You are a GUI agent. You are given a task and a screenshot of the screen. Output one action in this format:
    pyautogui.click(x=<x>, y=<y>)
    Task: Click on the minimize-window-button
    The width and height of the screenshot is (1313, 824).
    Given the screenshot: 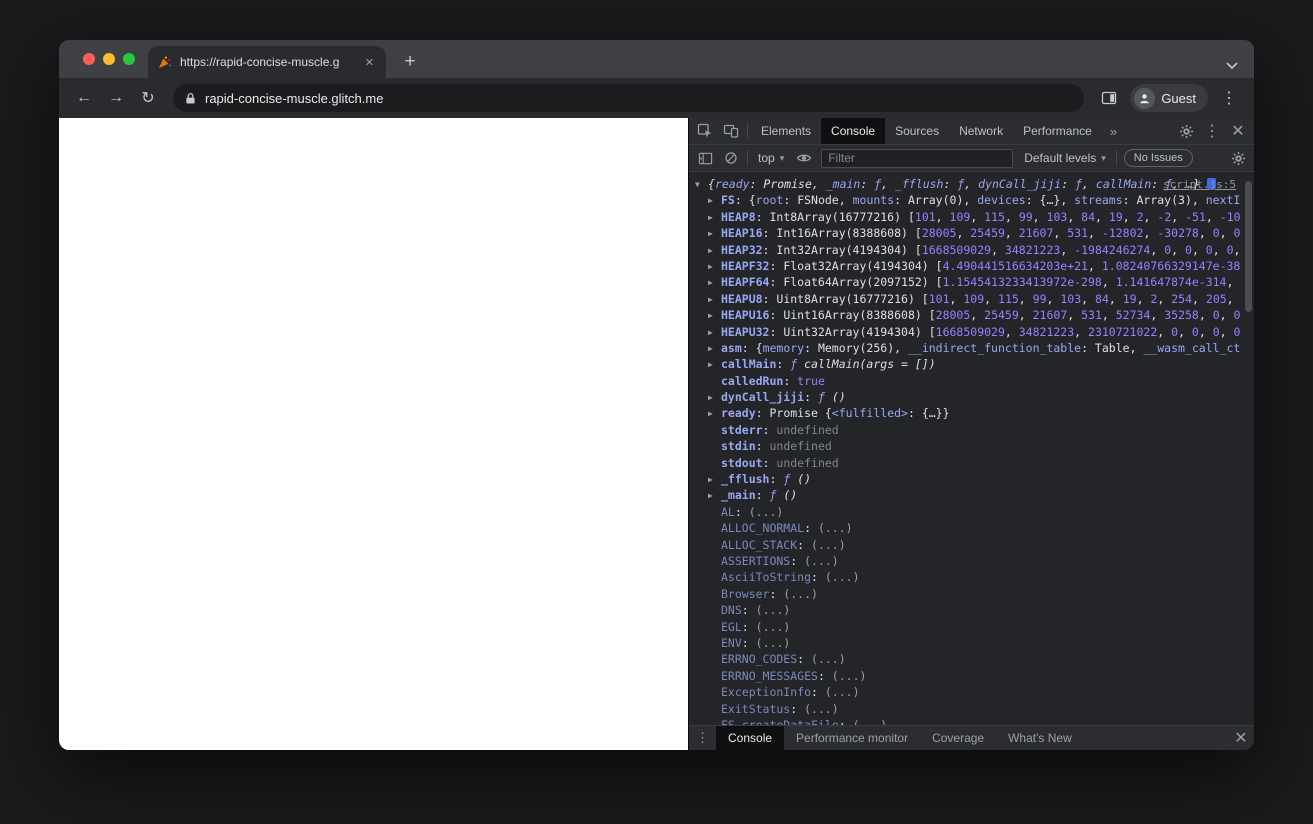 What is the action you would take?
    pyautogui.click(x=109, y=59)
    